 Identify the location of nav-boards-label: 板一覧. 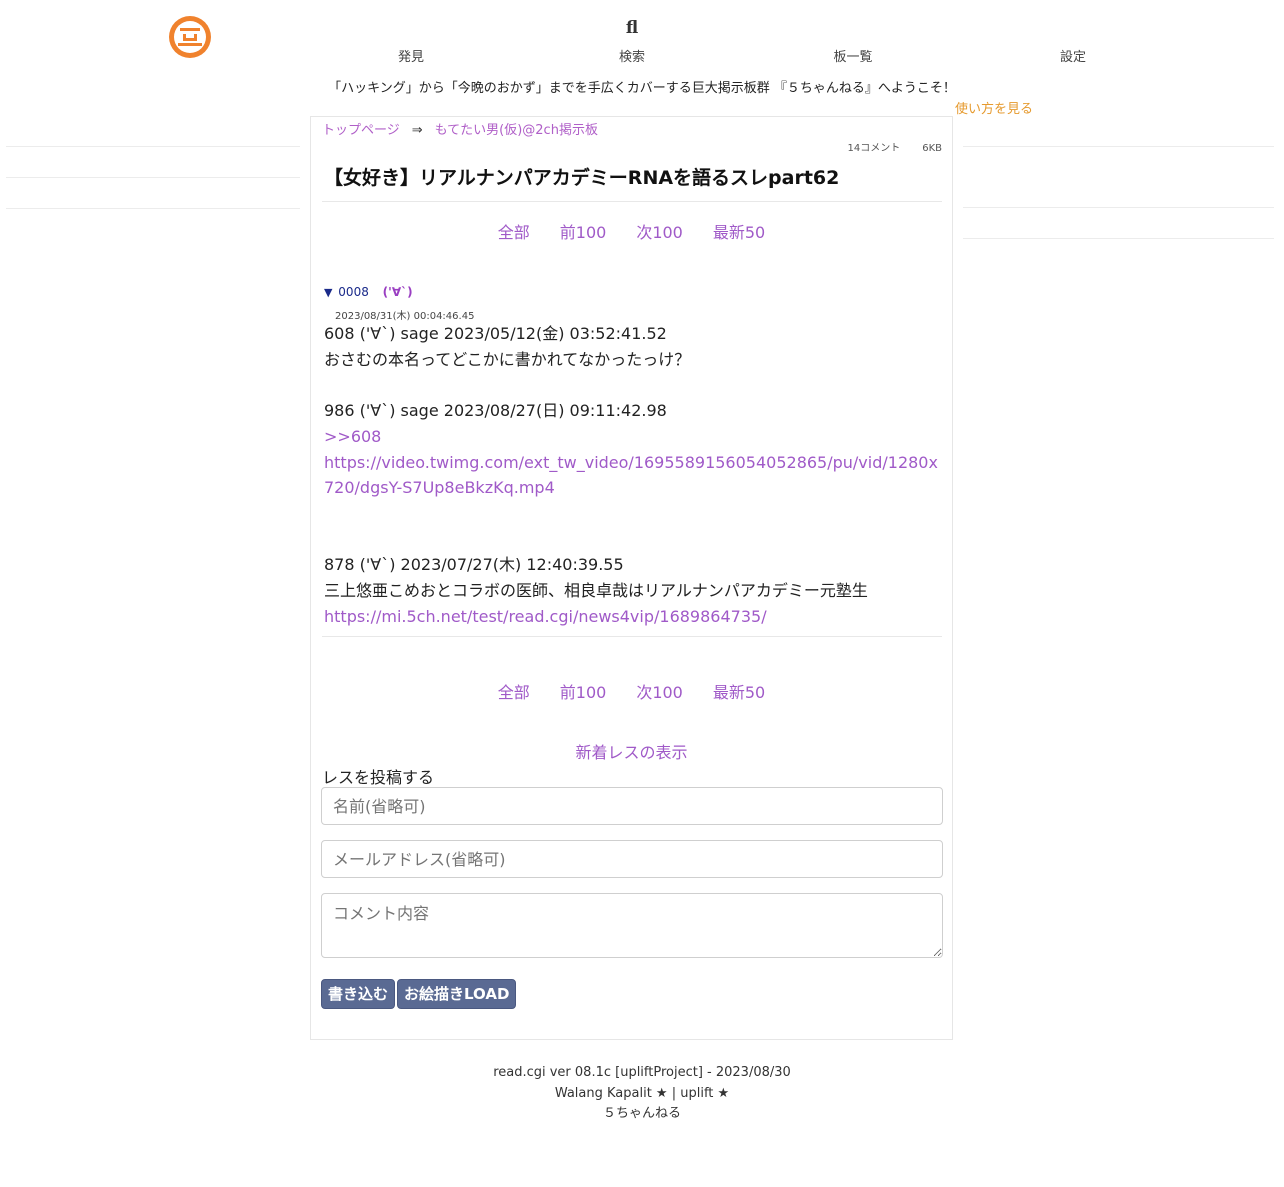
(853, 57).